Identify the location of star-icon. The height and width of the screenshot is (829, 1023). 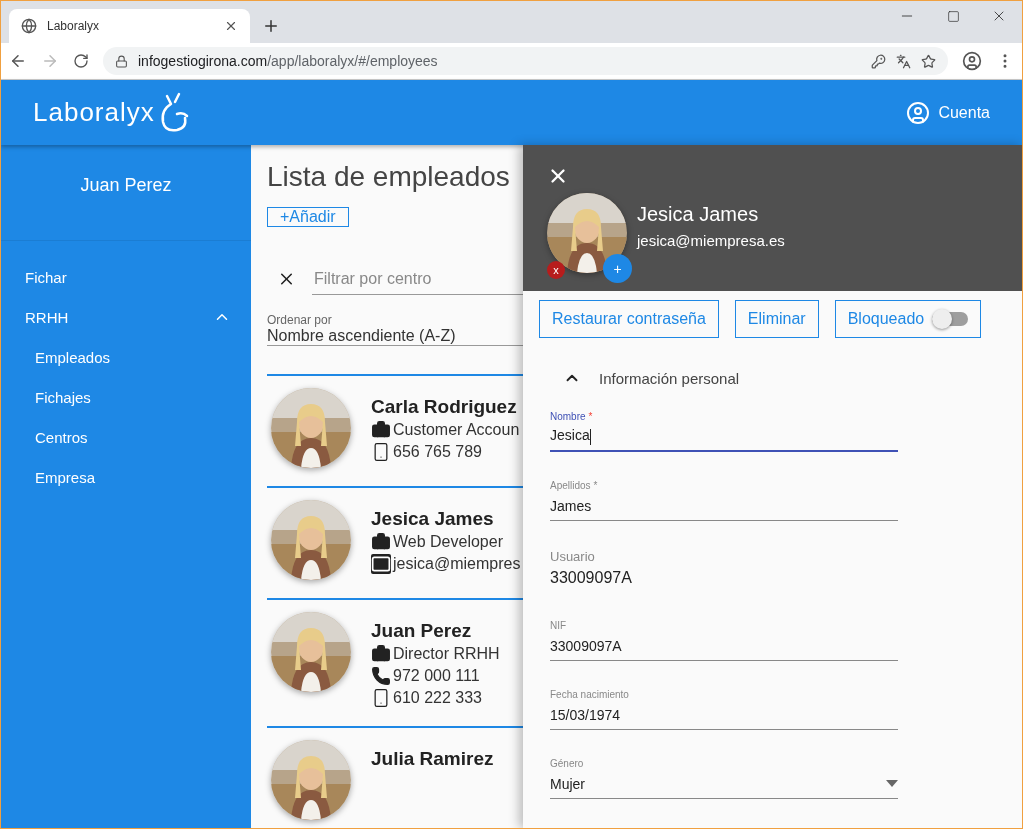
(928, 61).